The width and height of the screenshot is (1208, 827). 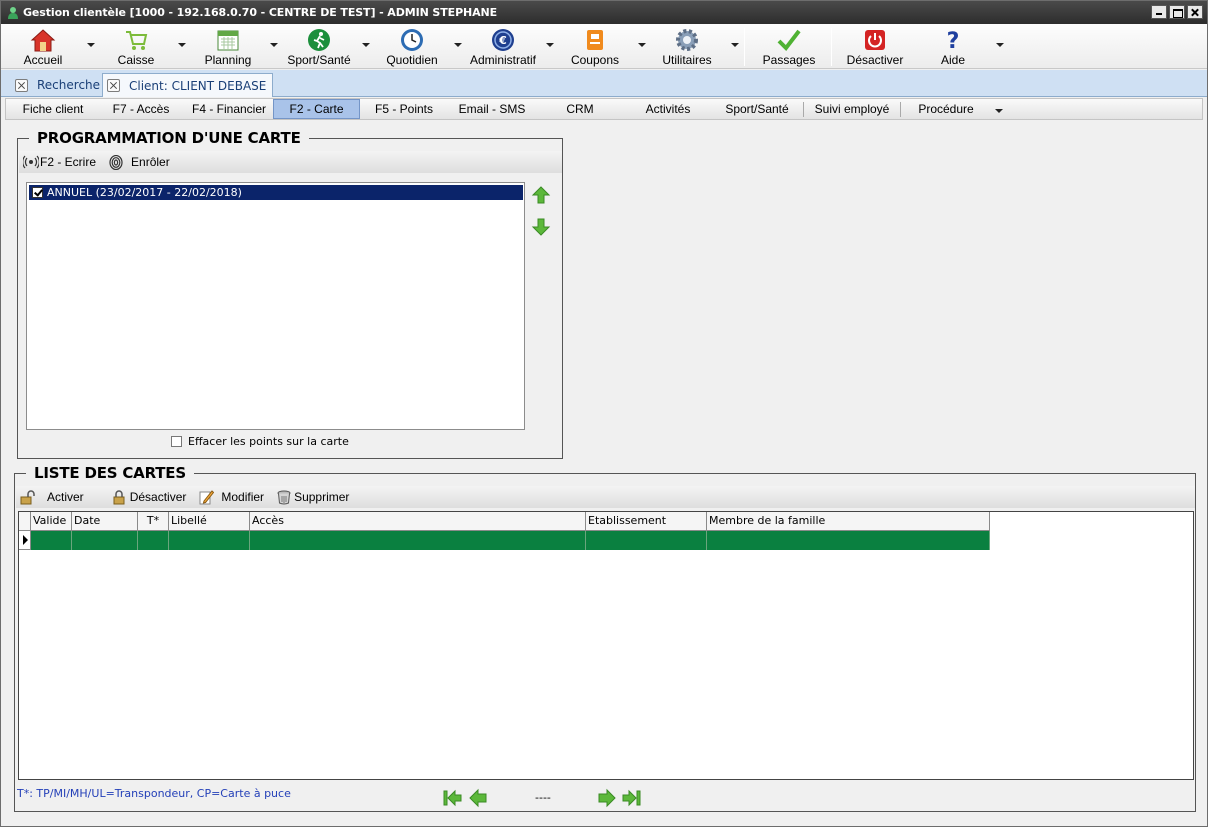 What do you see at coordinates (148, 497) in the screenshot?
I see `deactivate-card-button: Désactiver` at bounding box center [148, 497].